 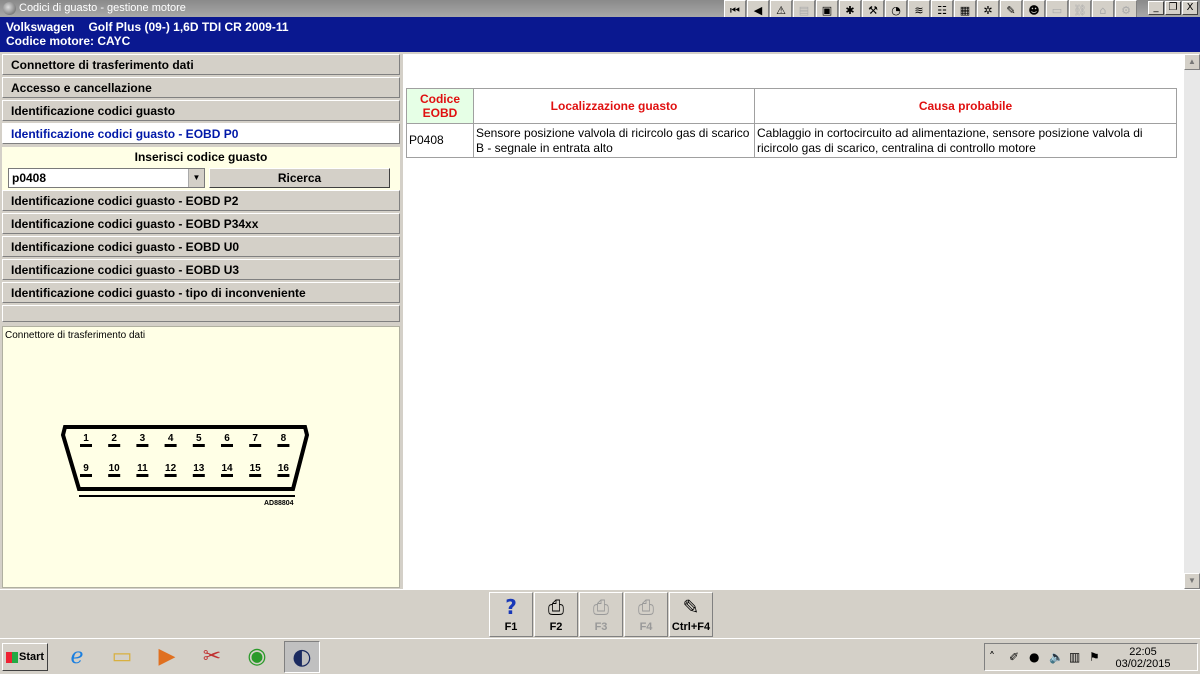 I want to click on fkey-f3: ⎙ F3, so click(x=601, y=614).